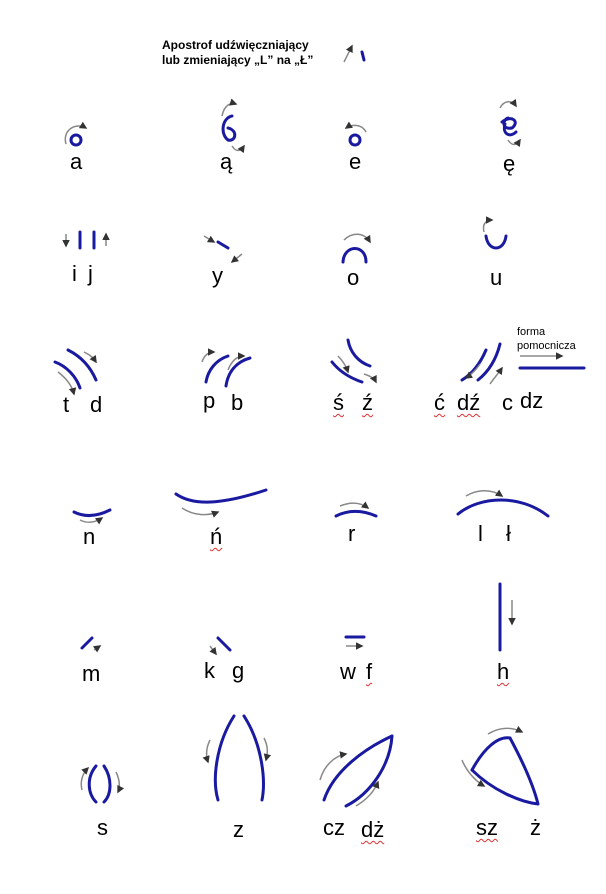 The height and width of the screenshot is (894, 606). What do you see at coordinates (496, 375) in the screenshot?
I see `arrow-dz-acute` at bounding box center [496, 375].